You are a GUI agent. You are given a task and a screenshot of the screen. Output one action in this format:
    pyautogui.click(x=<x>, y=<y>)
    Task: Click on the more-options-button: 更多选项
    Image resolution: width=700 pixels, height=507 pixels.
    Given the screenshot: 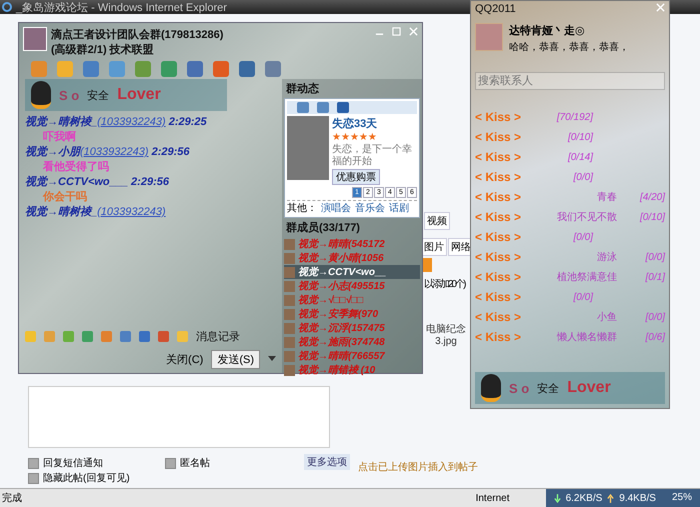 What is the action you would take?
    pyautogui.click(x=327, y=462)
    